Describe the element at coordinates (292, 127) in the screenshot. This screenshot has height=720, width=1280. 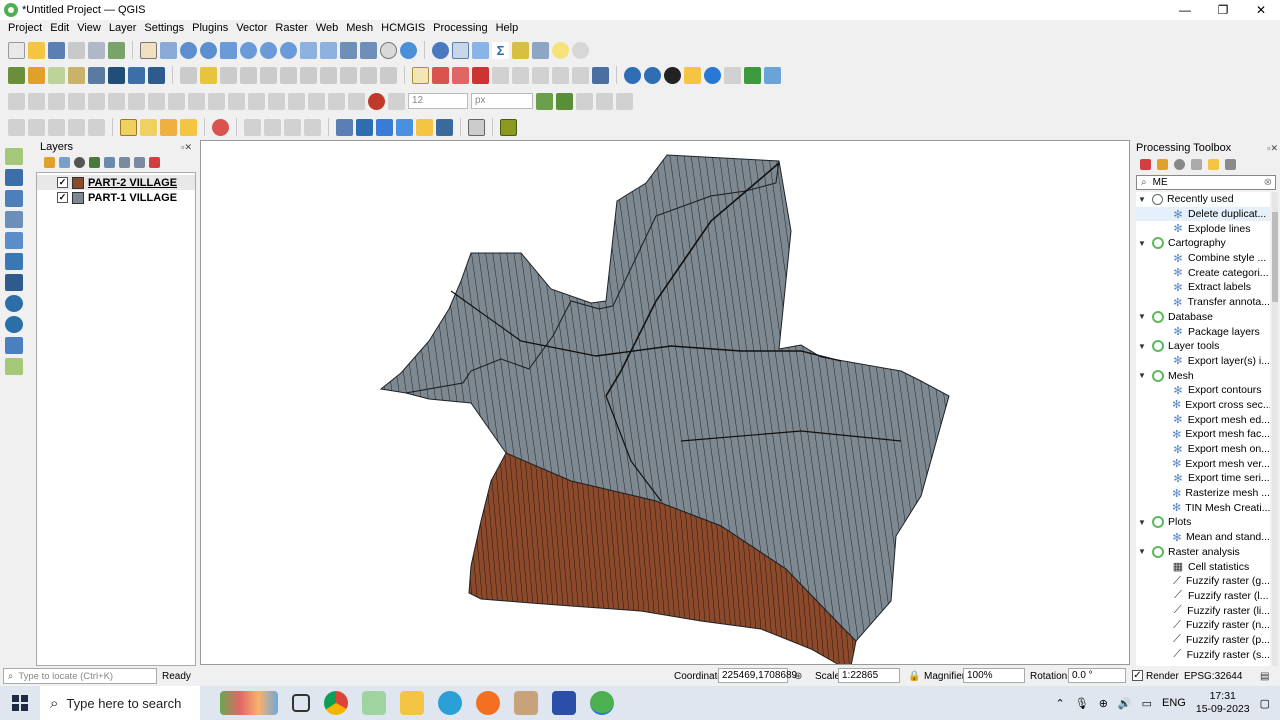
I see `multi-edit-icon` at that location.